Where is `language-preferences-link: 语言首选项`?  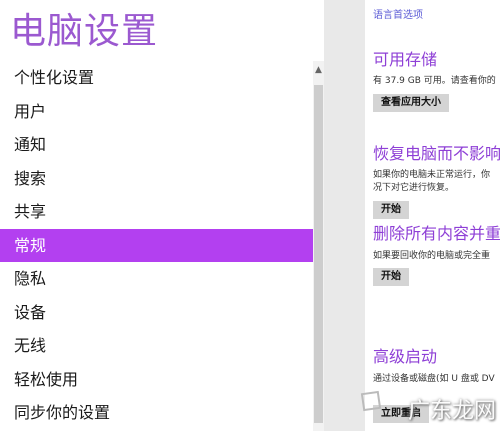
language-preferences-link: 语言首选项 is located at coordinates (398, 13).